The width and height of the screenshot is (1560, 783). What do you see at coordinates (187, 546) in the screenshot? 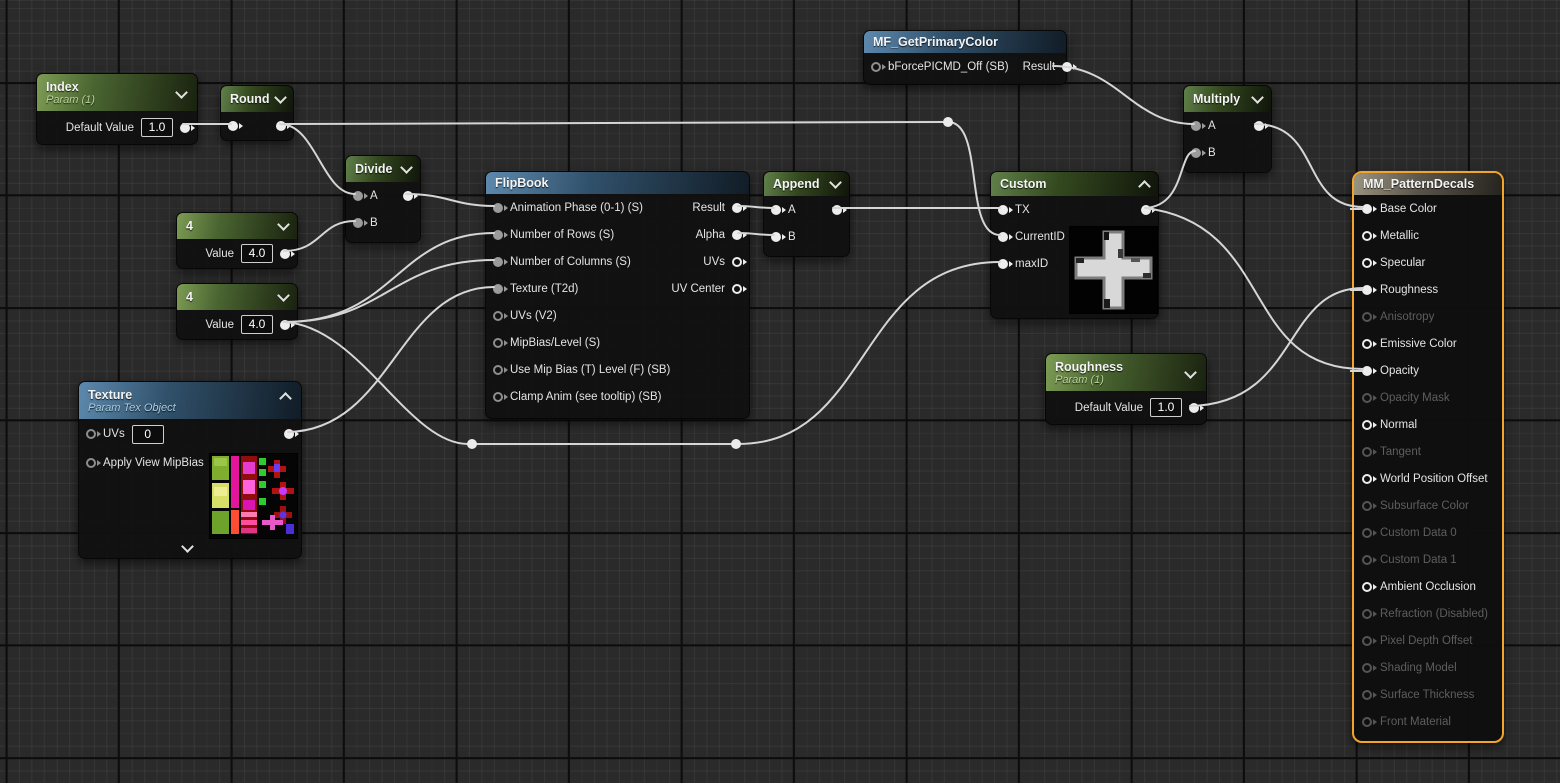
I see `expand-pins-chevron-icon` at bounding box center [187, 546].